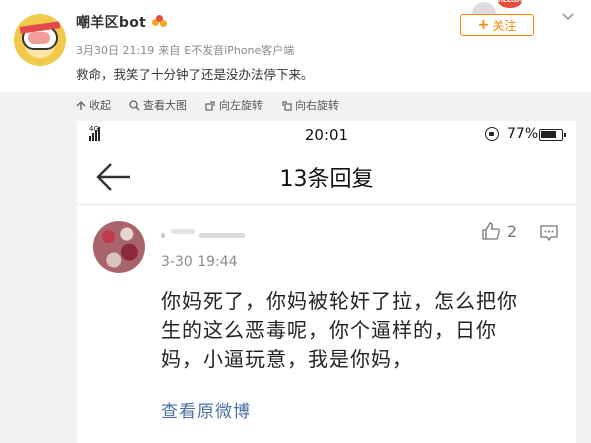 This screenshot has height=443, width=591. What do you see at coordinates (491, 231) in the screenshot?
I see `thumbs-up-icon` at bounding box center [491, 231].